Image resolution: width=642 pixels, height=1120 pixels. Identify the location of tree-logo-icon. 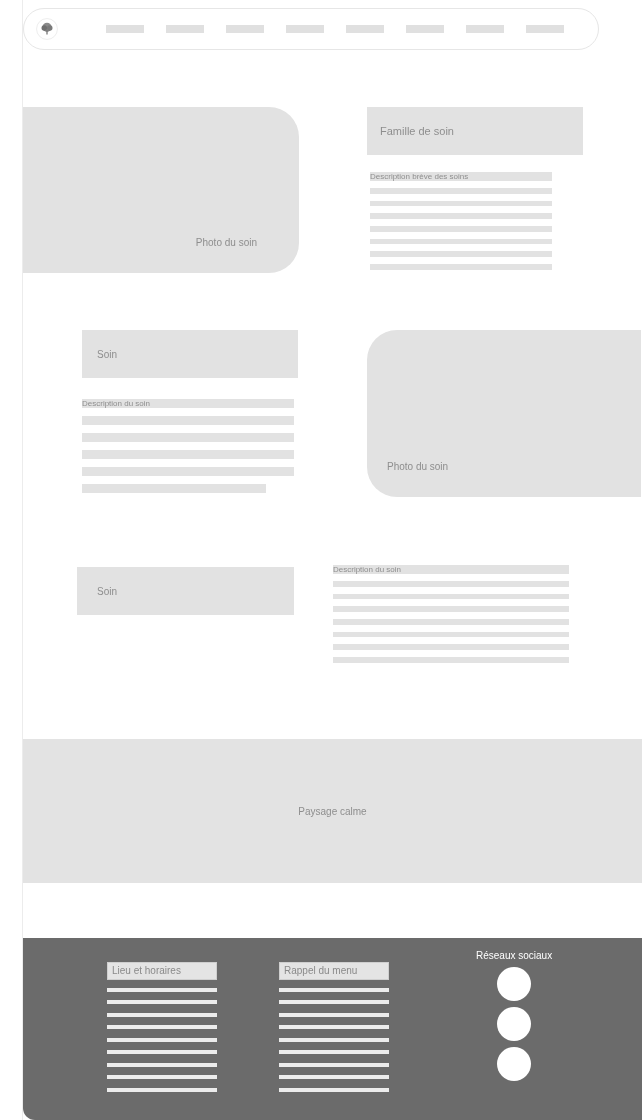
(47, 28).